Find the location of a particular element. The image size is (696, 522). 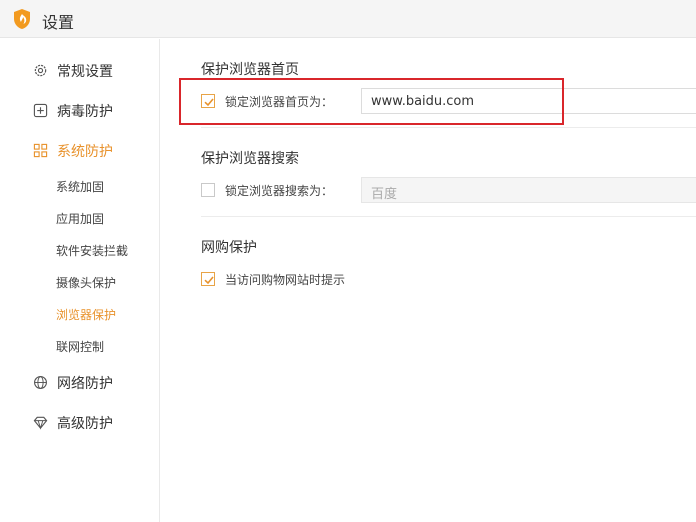

sidebar-item-label: 系统防护 is located at coordinates (85, 152).